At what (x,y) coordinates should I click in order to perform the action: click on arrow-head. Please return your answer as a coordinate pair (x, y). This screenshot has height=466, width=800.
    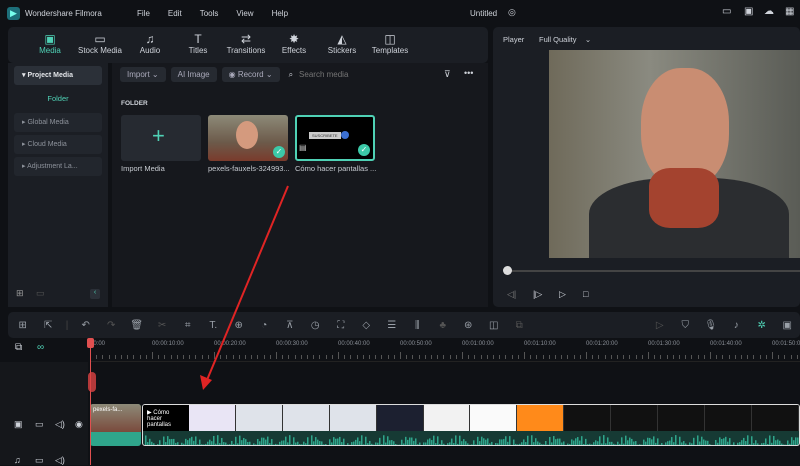
    Looking at the image, I should click on (206, 382).